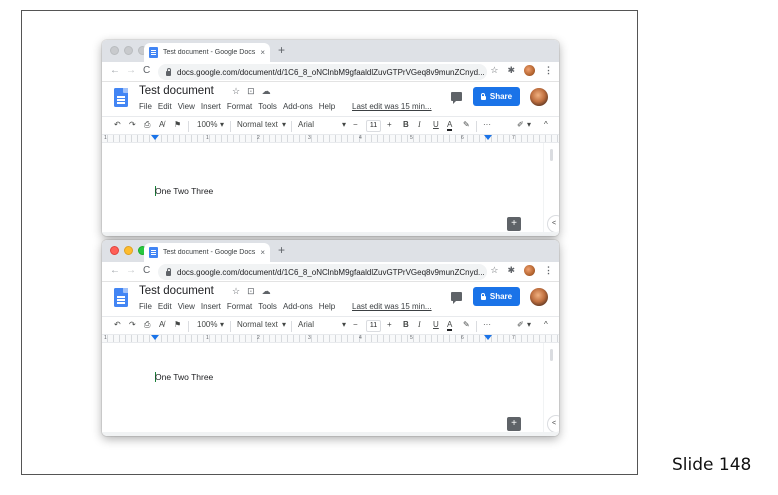 The width and height of the screenshot is (778, 495). Describe the element at coordinates (267, 306) in the screenshot. I see `menu-tools: Tools` at that location.